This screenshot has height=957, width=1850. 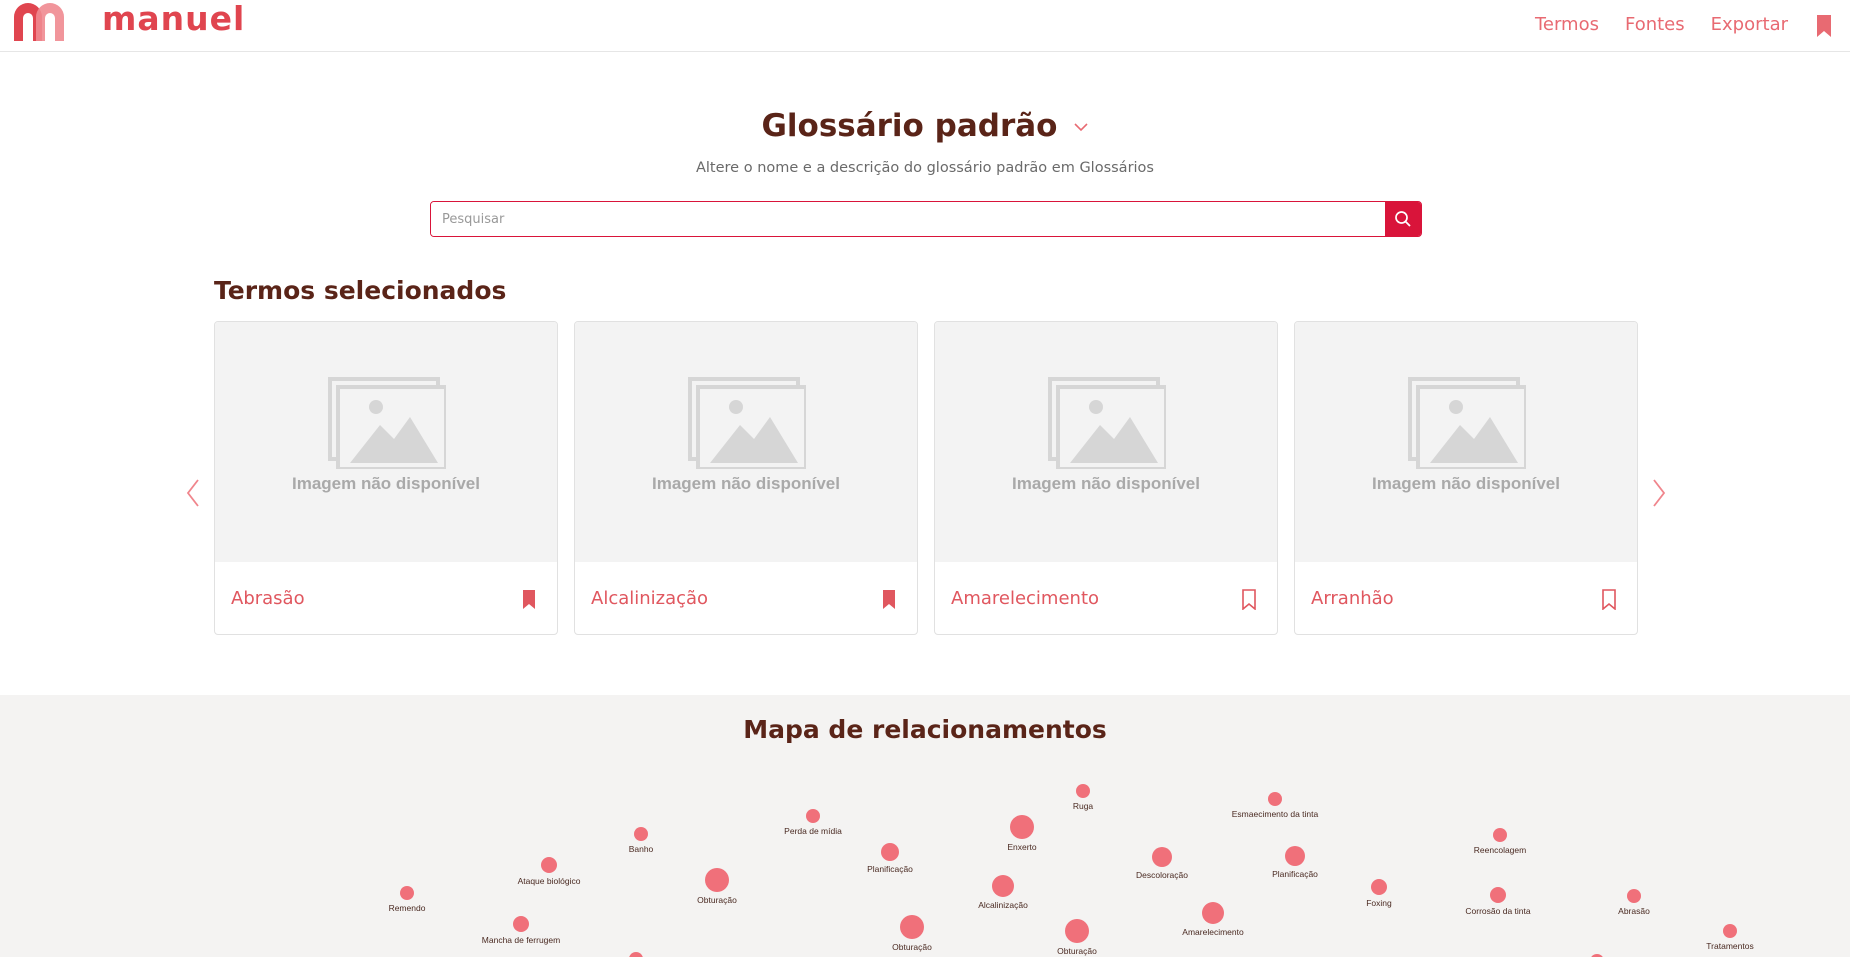 What do you see at coordinates (1275, 814) in the screenshot?
I see `map-node-label: Esmaecimento da tinta` at bounding box center [1275, 814].